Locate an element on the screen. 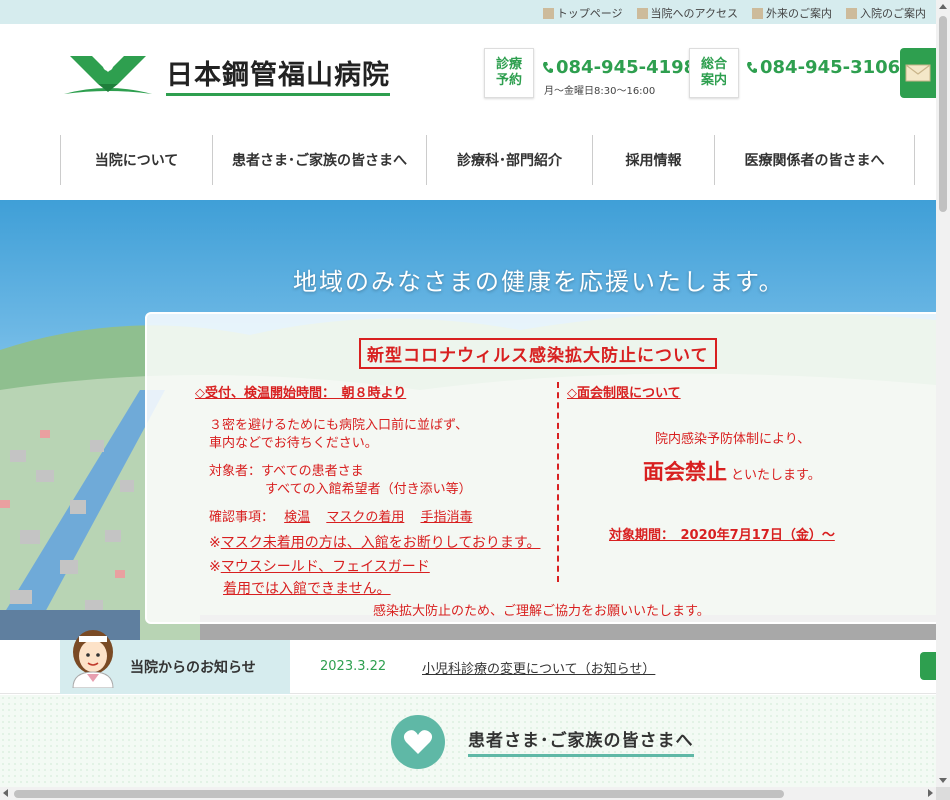 The width and height of the screenshot is (950, 800). utility-link-label: 外来のご案内 is located at coordinates (799, 13).